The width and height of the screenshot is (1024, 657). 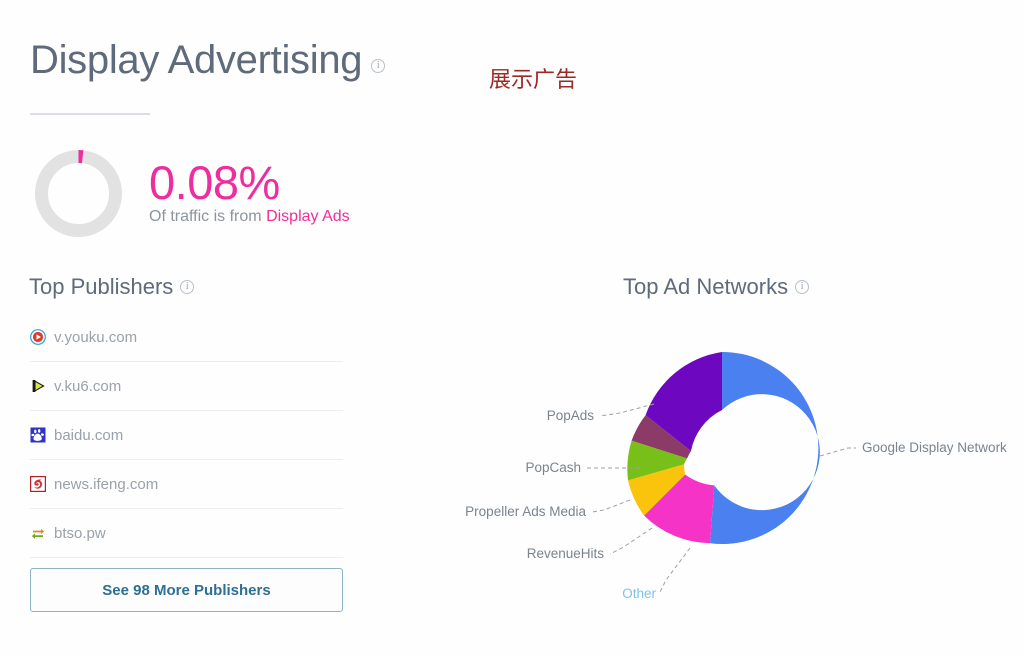 I want to click on donut-label-propeller-ads-media: Propeller Ads Media, so click(x=525, y=511).